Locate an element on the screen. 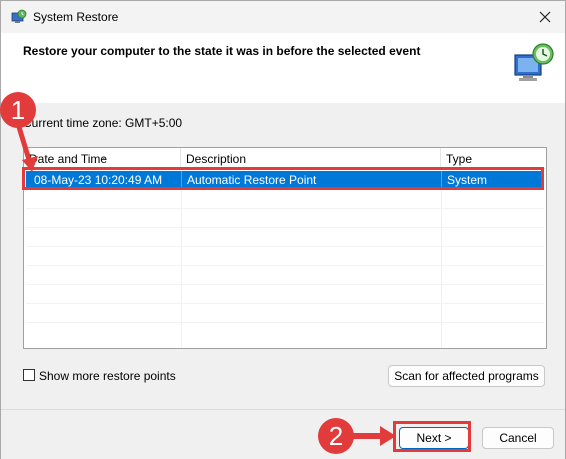  column-header-description-label: Description is located at coordinates (216, 159).